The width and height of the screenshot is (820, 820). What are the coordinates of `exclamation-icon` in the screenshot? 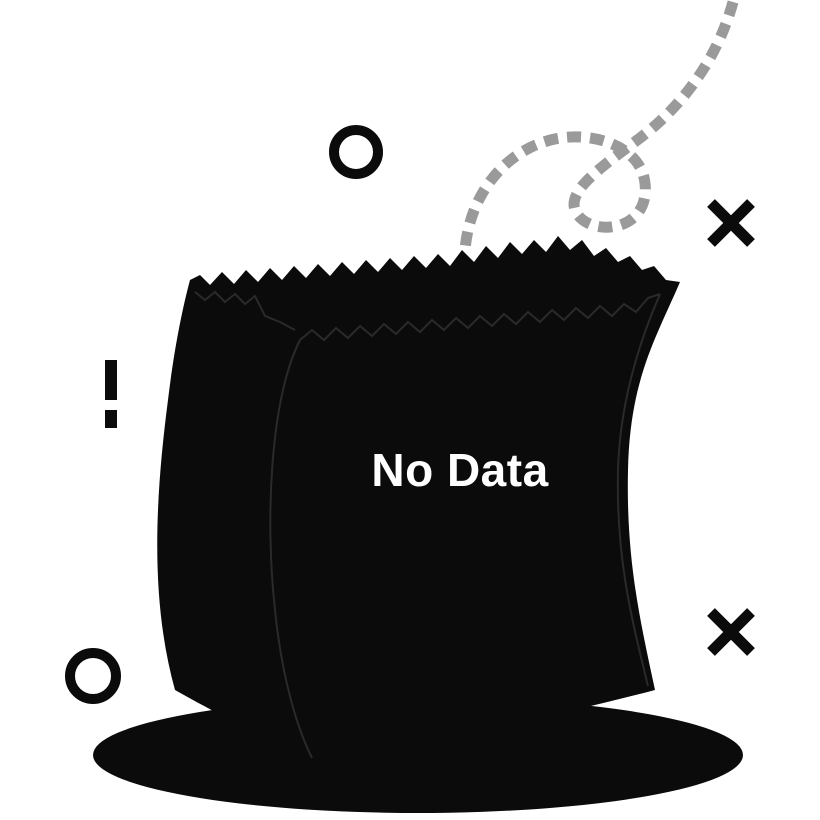 It's located at (111, 394).